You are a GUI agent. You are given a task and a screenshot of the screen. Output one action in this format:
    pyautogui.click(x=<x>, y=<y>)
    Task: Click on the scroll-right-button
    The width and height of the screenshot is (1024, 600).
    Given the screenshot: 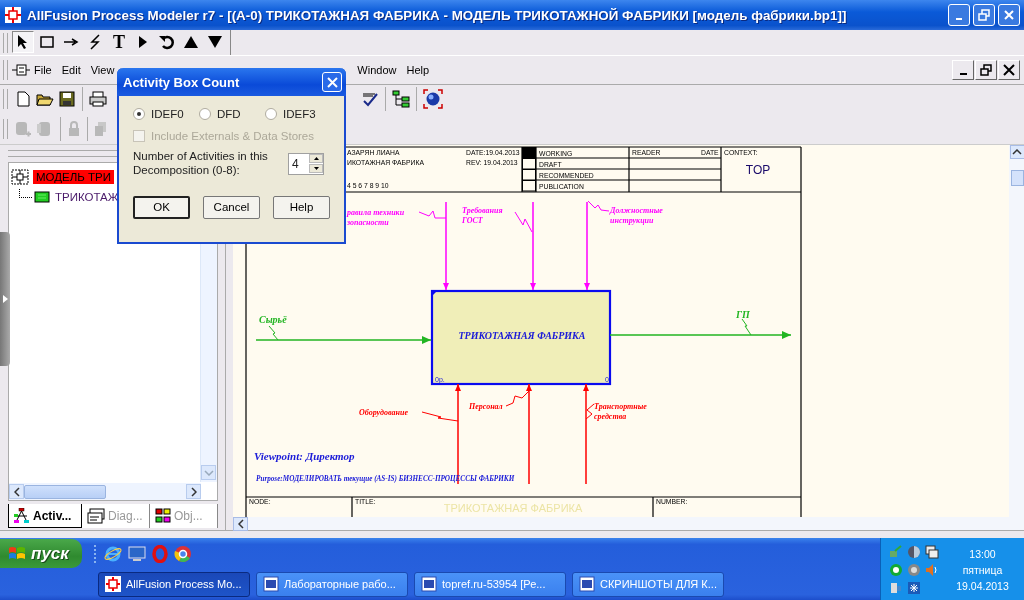 What is the action you would take?
    pyautogui.click(x=193, y=491)
    